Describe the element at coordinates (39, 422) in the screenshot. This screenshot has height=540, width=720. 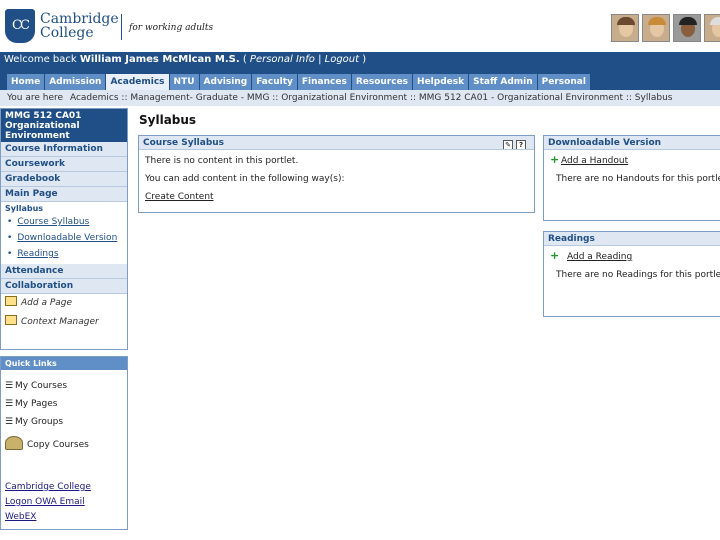
I see `quick-link-label: My Groups` at that location.